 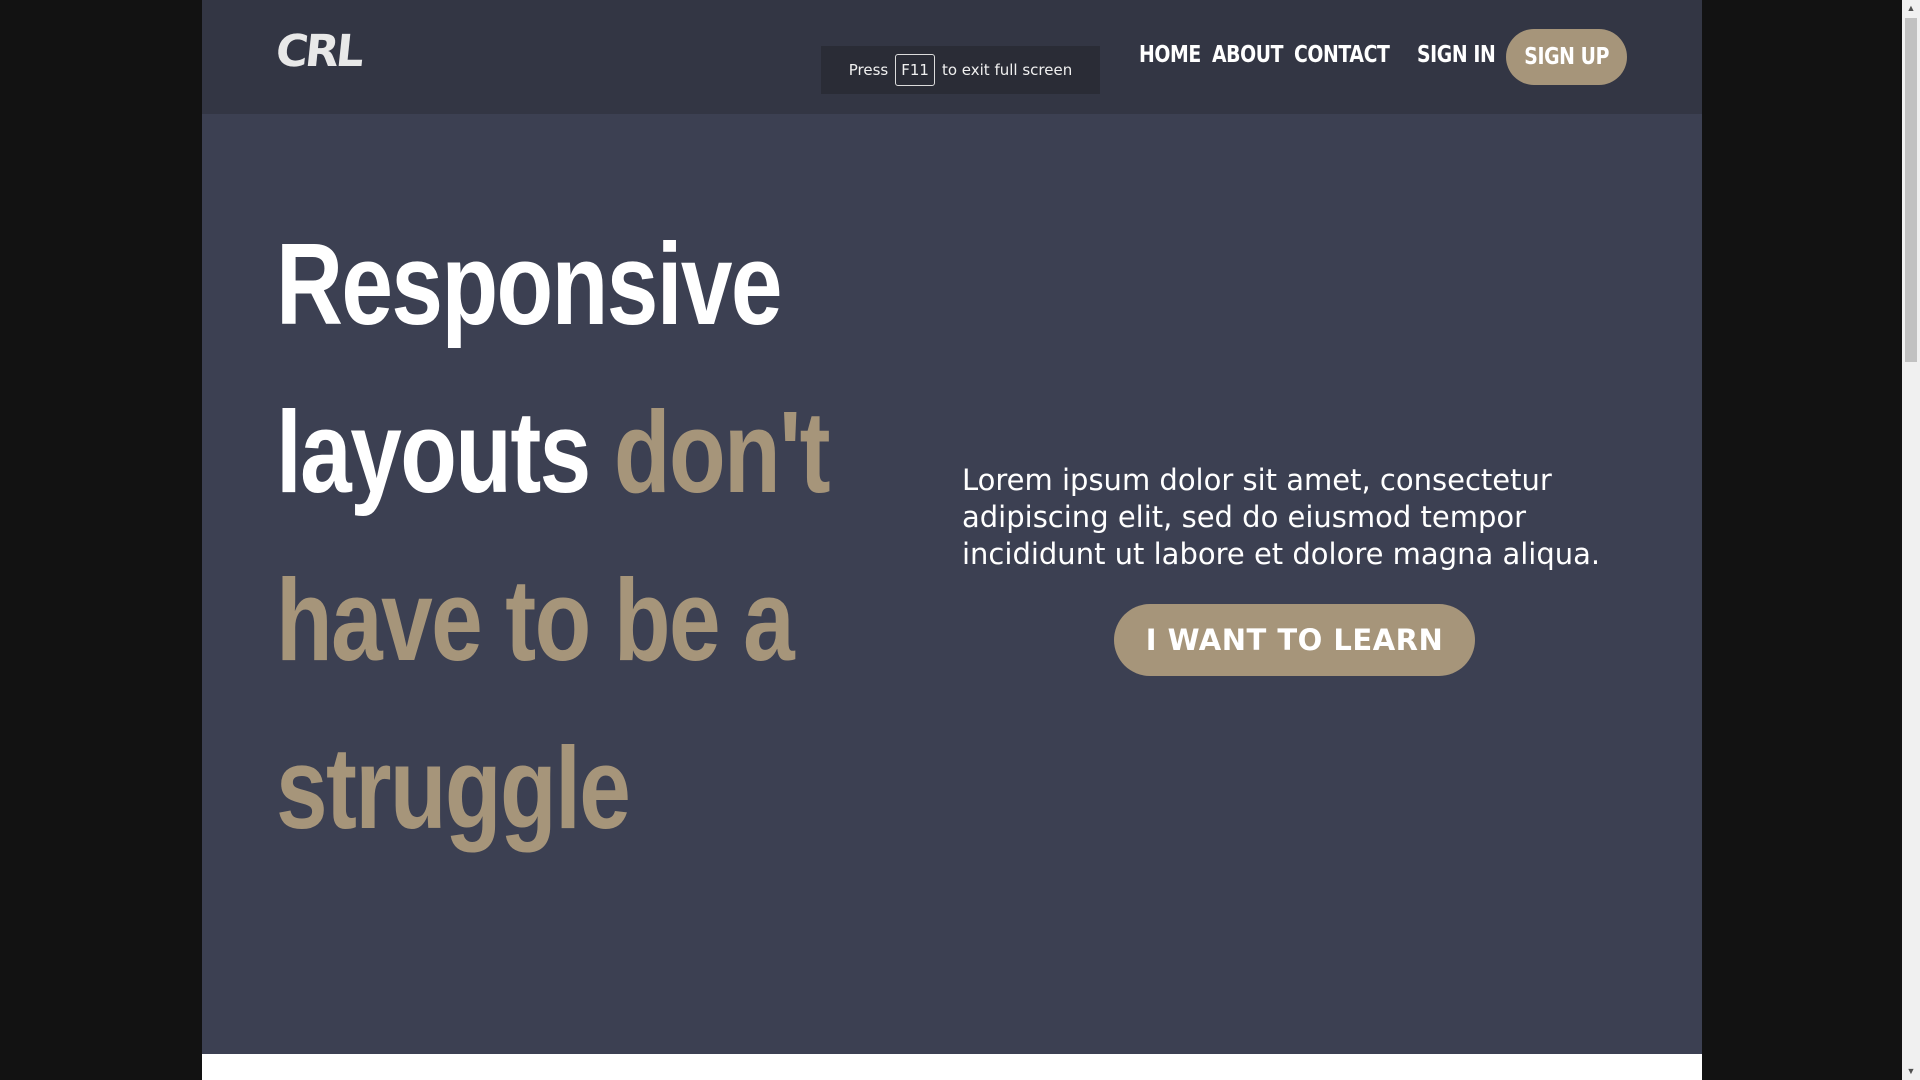 What do you see at coordinates (1911, 8) in the screenshot?
I see `scroll-up-arrow-icon: ▲` at bounding box center [1911, 8].